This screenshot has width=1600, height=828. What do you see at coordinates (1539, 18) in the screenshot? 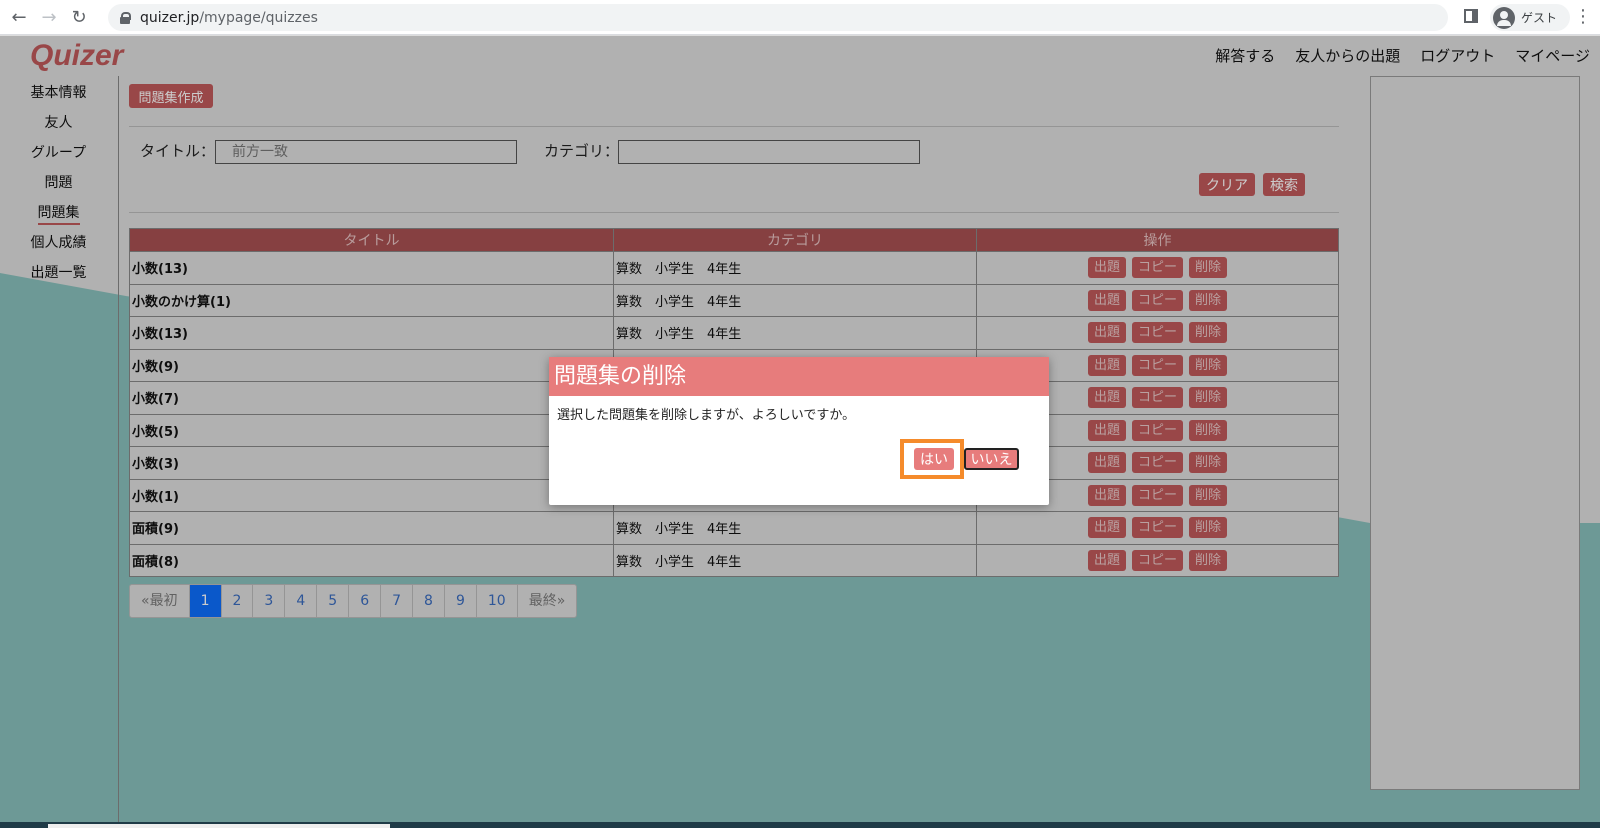
I see `profile-label: ゲスト` at bounding box center [1539, 18].